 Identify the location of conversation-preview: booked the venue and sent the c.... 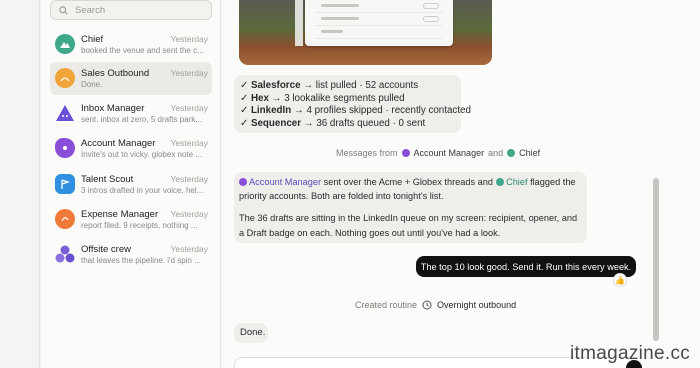
(142, 50).